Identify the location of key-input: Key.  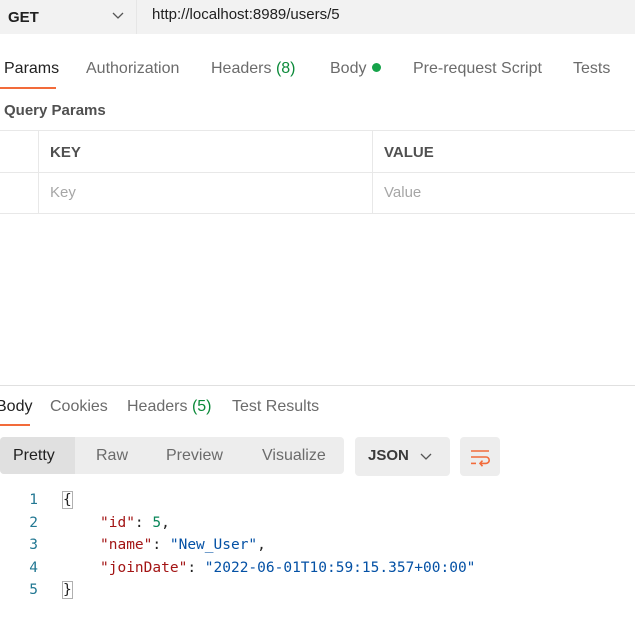
(63, 192).